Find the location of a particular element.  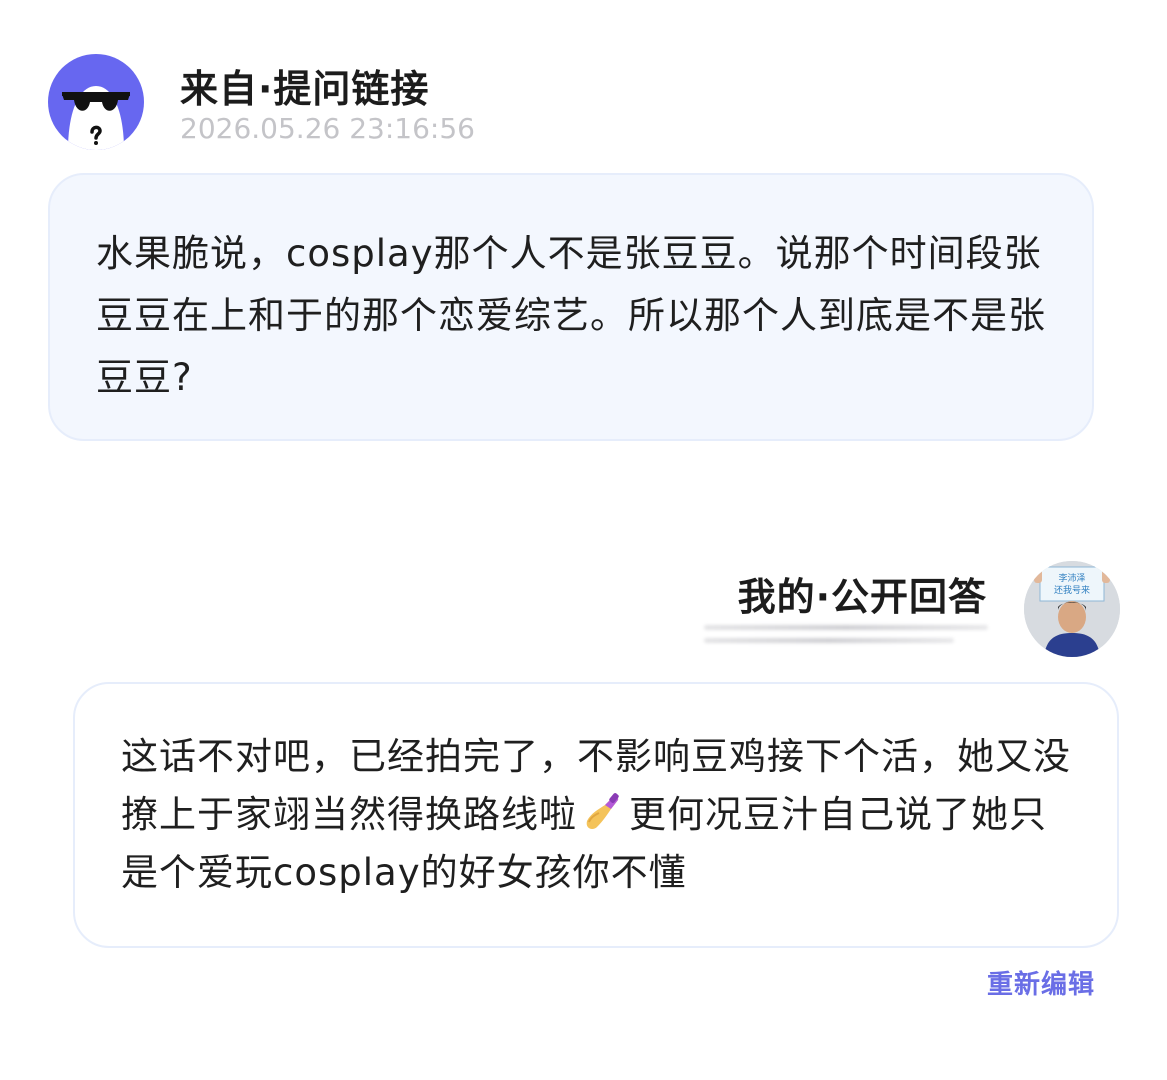

svg-text: 李沛泽 is located at coordinates (1071, 578).